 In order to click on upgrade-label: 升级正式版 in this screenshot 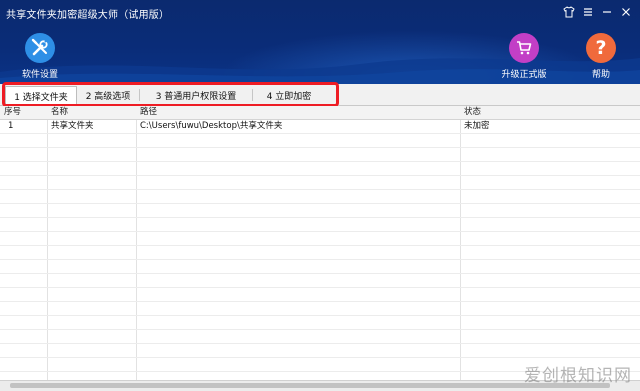, I will do `click(524, 75)`.